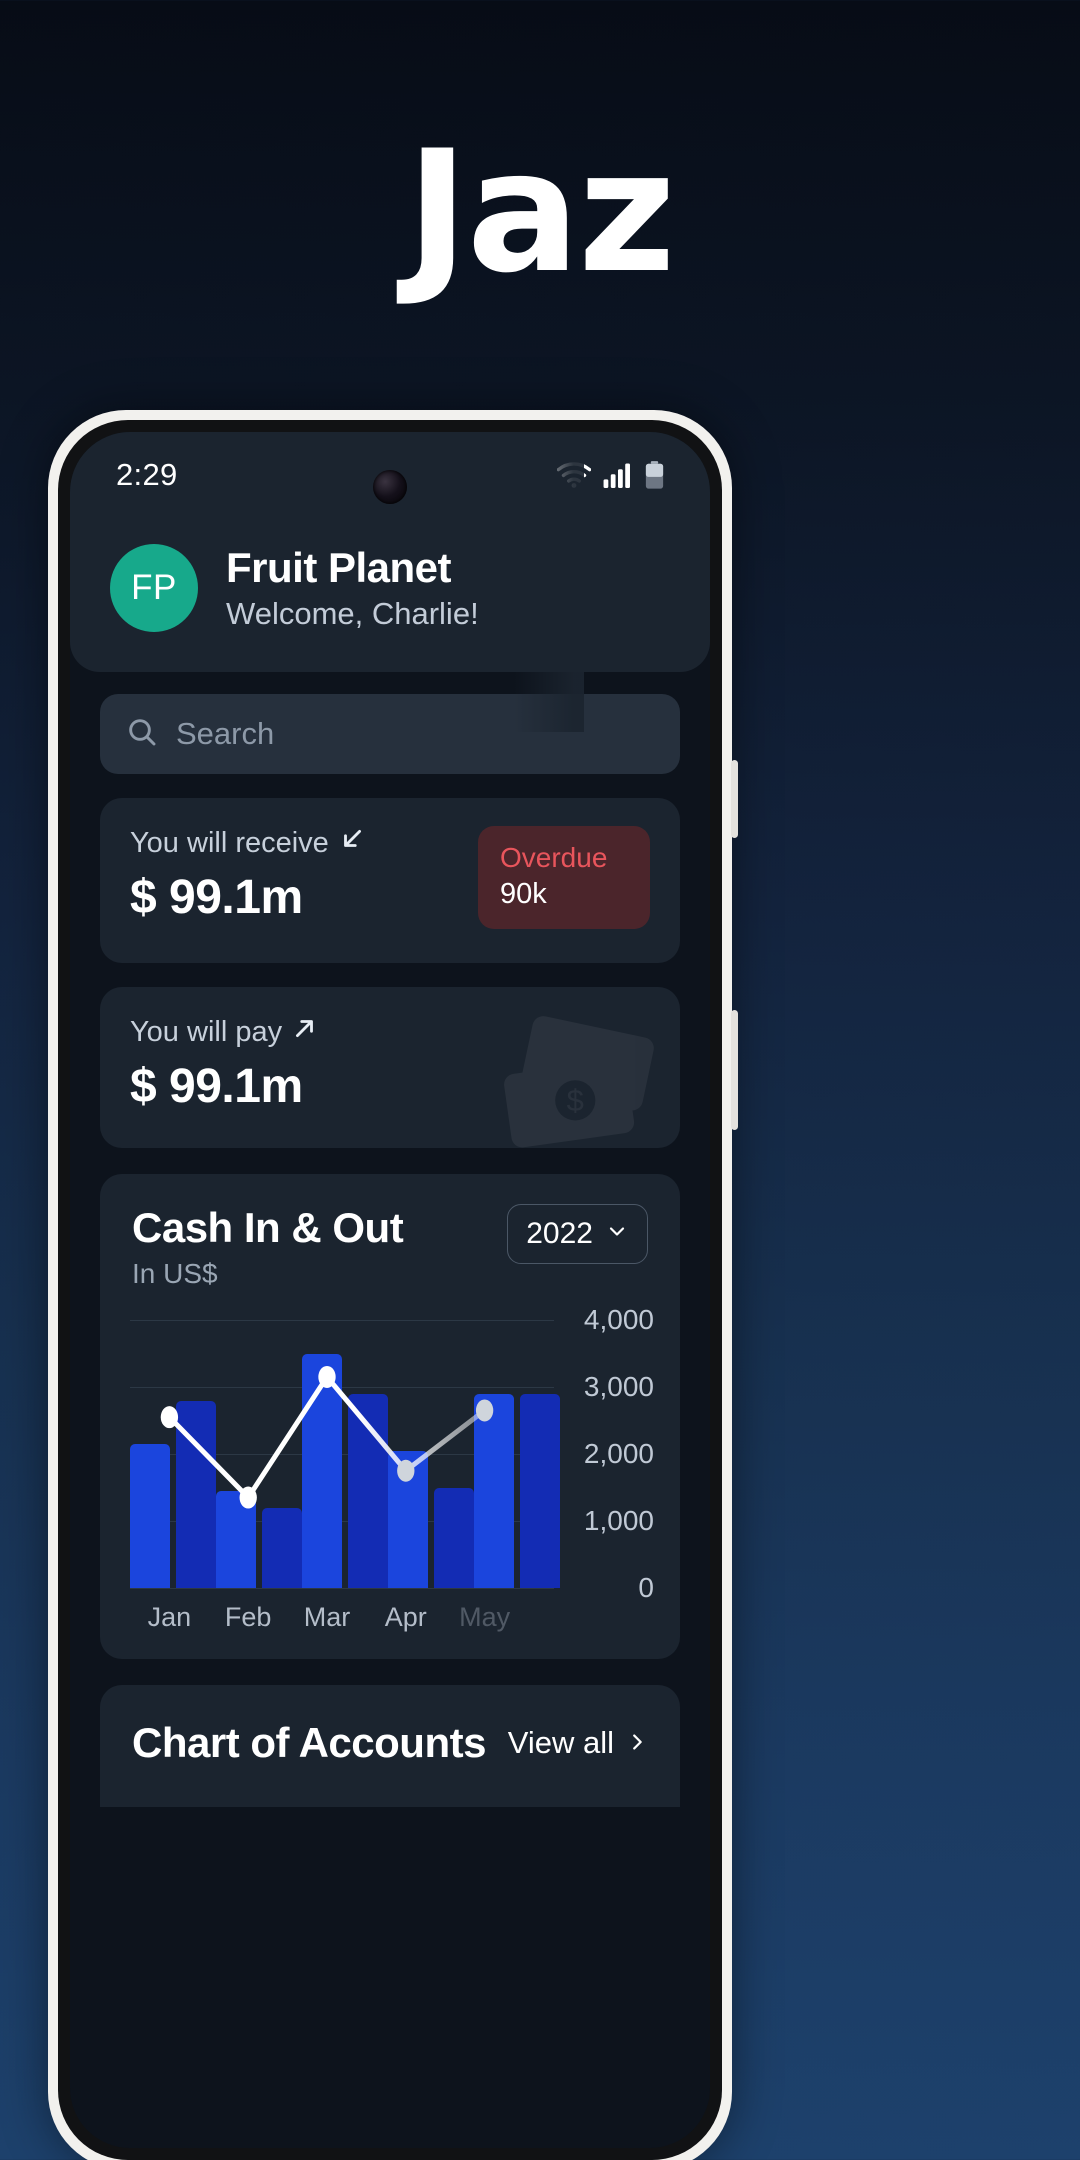  What do you see at coordinates (564, 878) in the screenshot?
I see `overdue-badge: Overdue 90k` at bounding box center [564, 878].